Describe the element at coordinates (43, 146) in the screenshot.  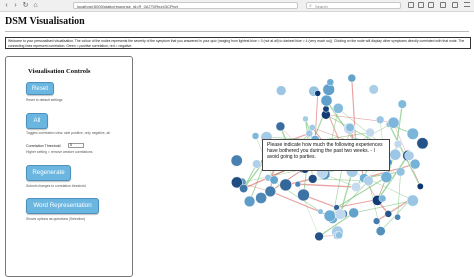
I see `threshold-label: Correlation Threshold` at that location.